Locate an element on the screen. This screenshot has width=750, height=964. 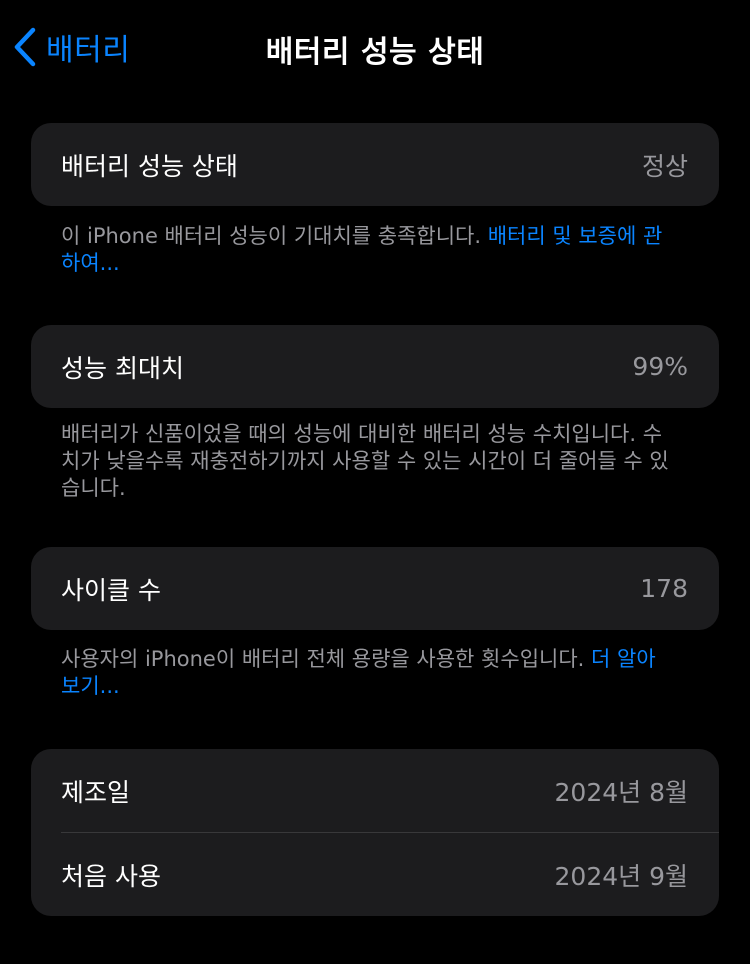
max-capacity-card: 성능 최대치 99% is located at coordinates (375, 366).